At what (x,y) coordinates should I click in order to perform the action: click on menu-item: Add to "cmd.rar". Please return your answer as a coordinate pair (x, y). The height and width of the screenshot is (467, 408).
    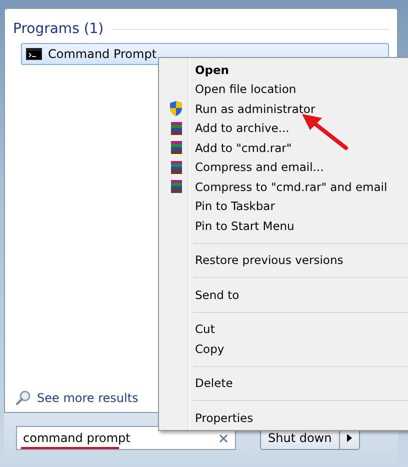
    Looking at the image, I should click on (284, 148).